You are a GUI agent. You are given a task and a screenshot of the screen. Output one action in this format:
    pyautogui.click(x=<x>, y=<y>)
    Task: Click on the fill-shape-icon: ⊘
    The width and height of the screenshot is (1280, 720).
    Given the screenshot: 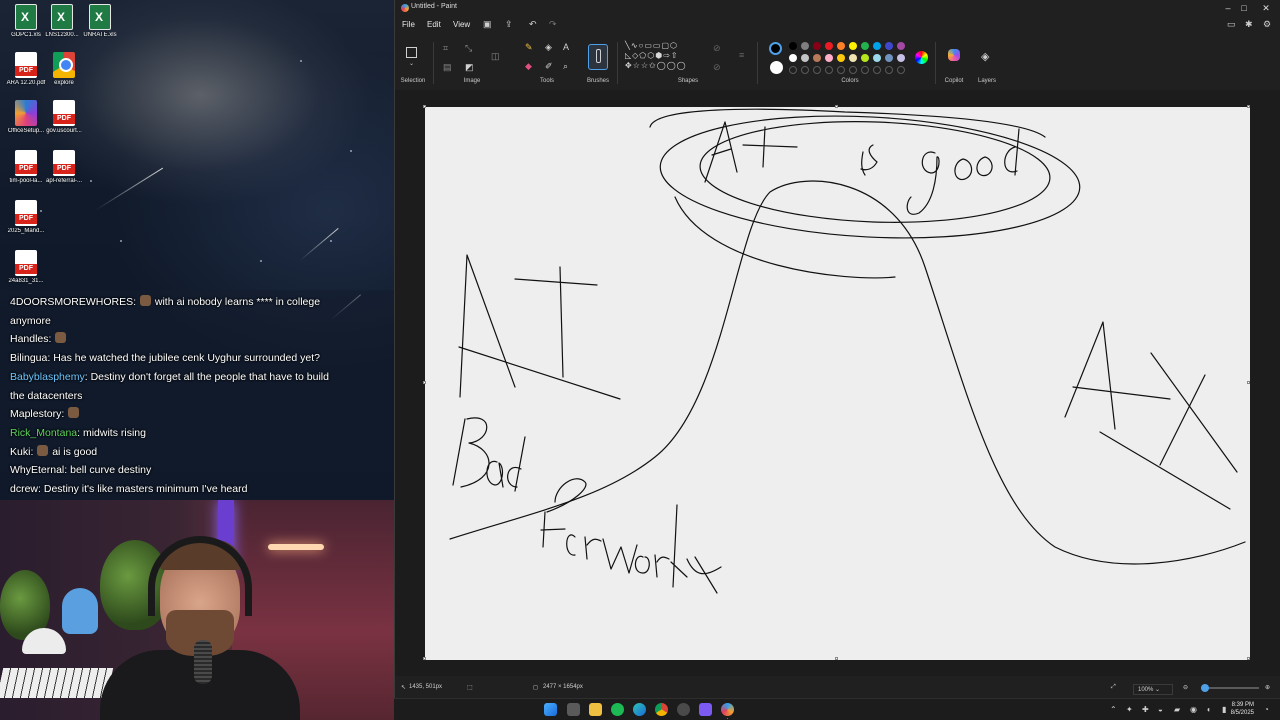 What is the action you would take?
    pyautogui.click(x=717, y=67)
    